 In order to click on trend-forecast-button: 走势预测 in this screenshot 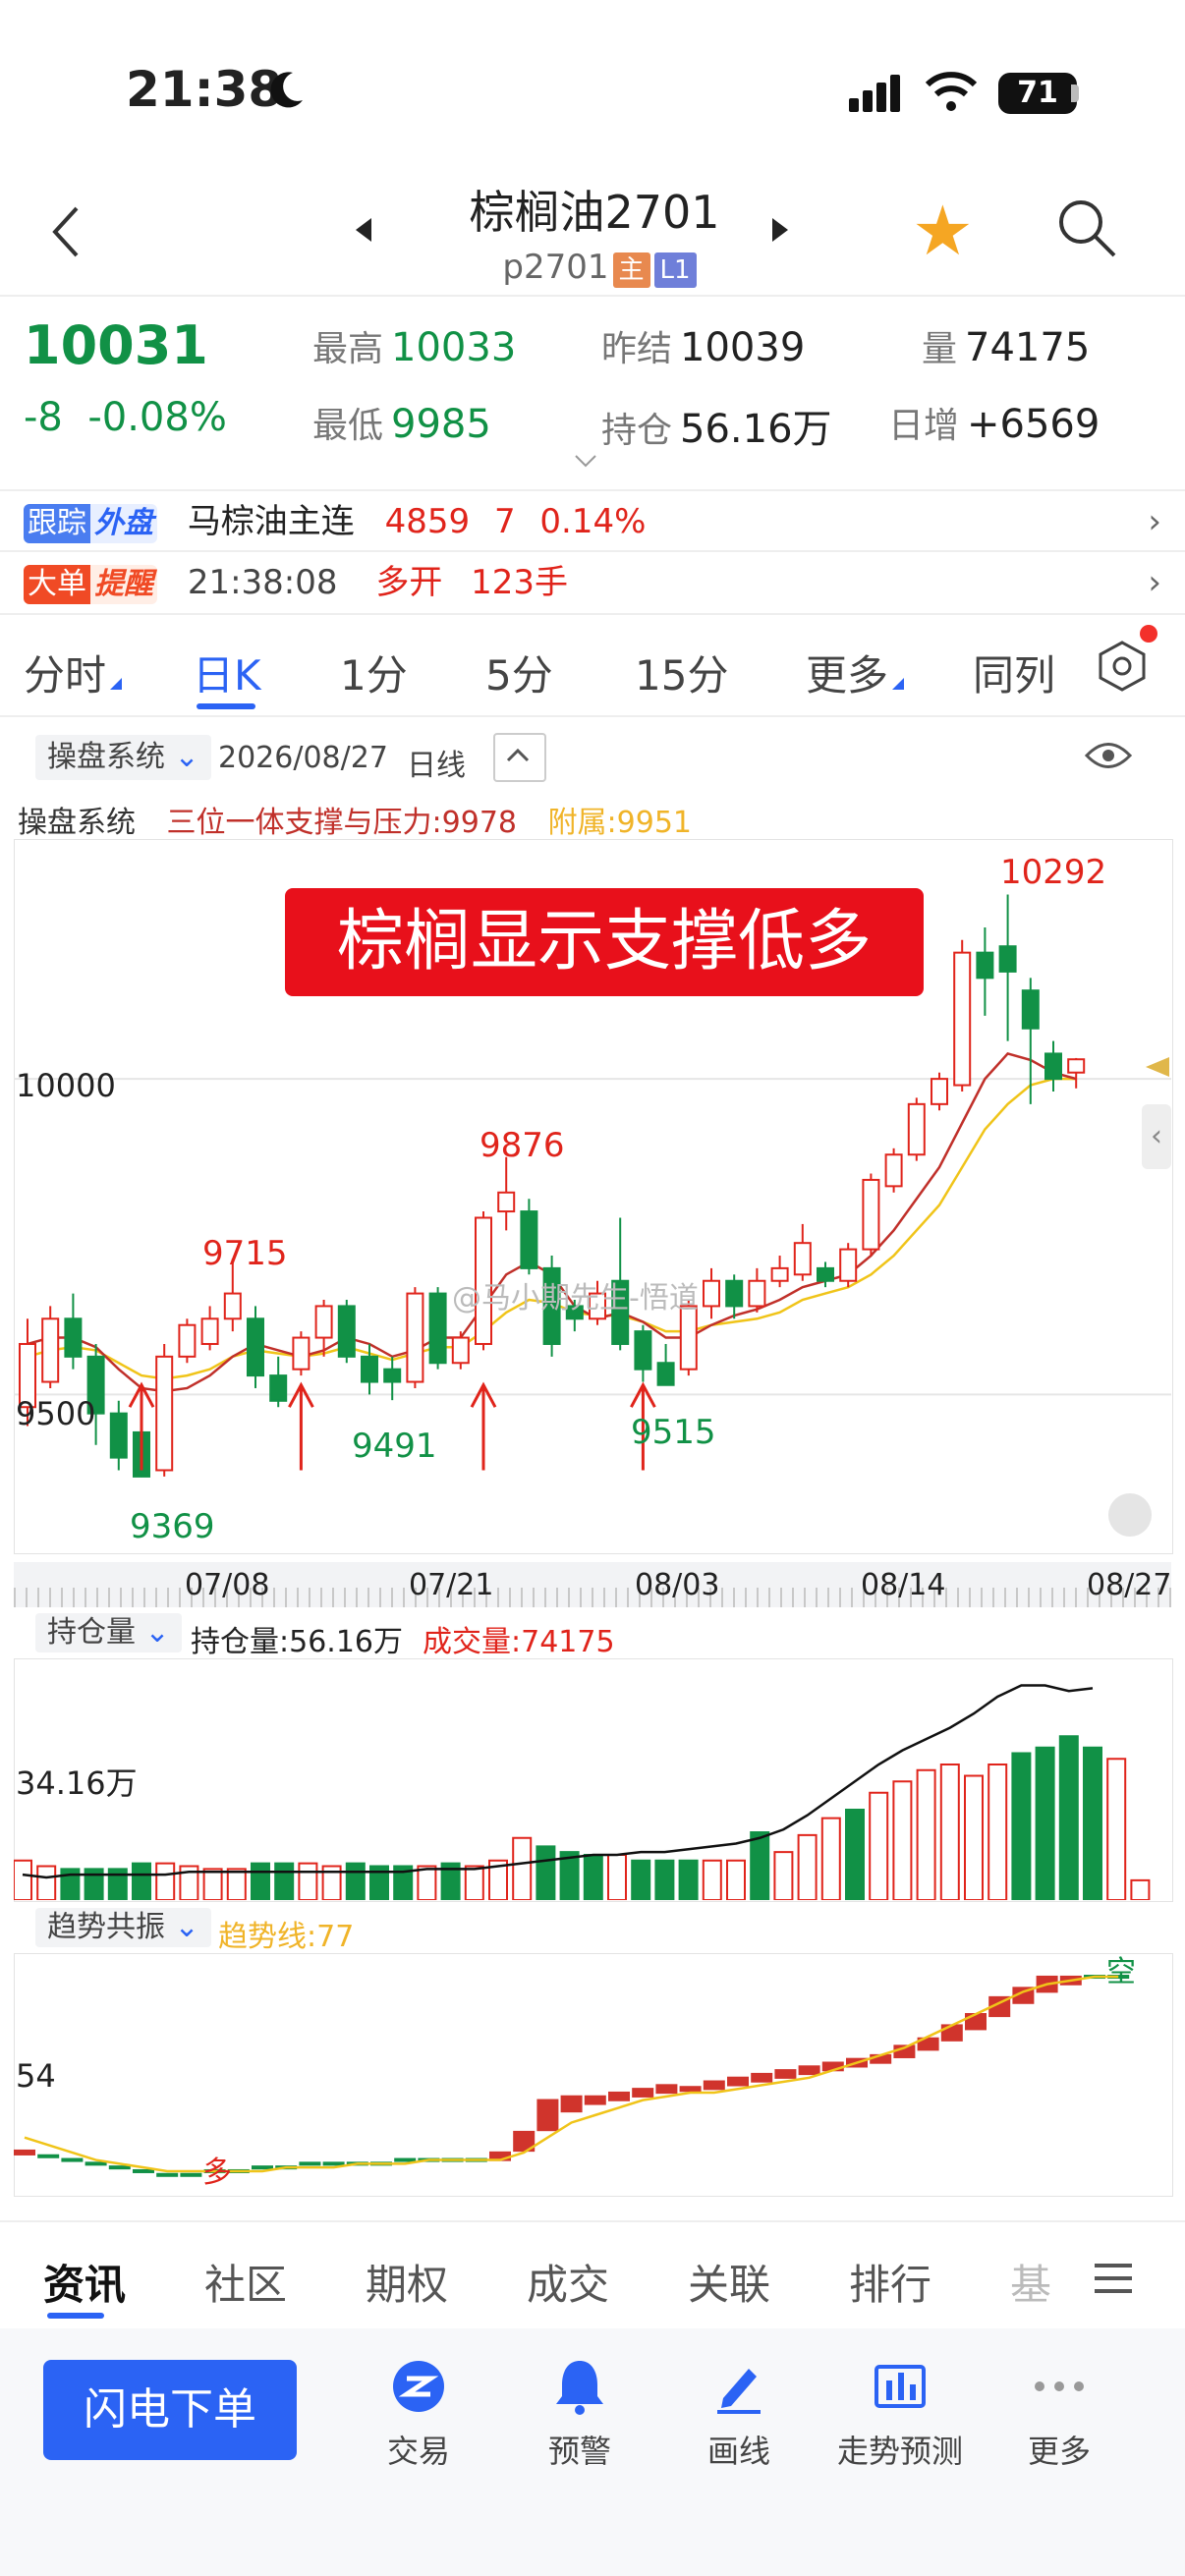, I will do `click(900, 2413)`.